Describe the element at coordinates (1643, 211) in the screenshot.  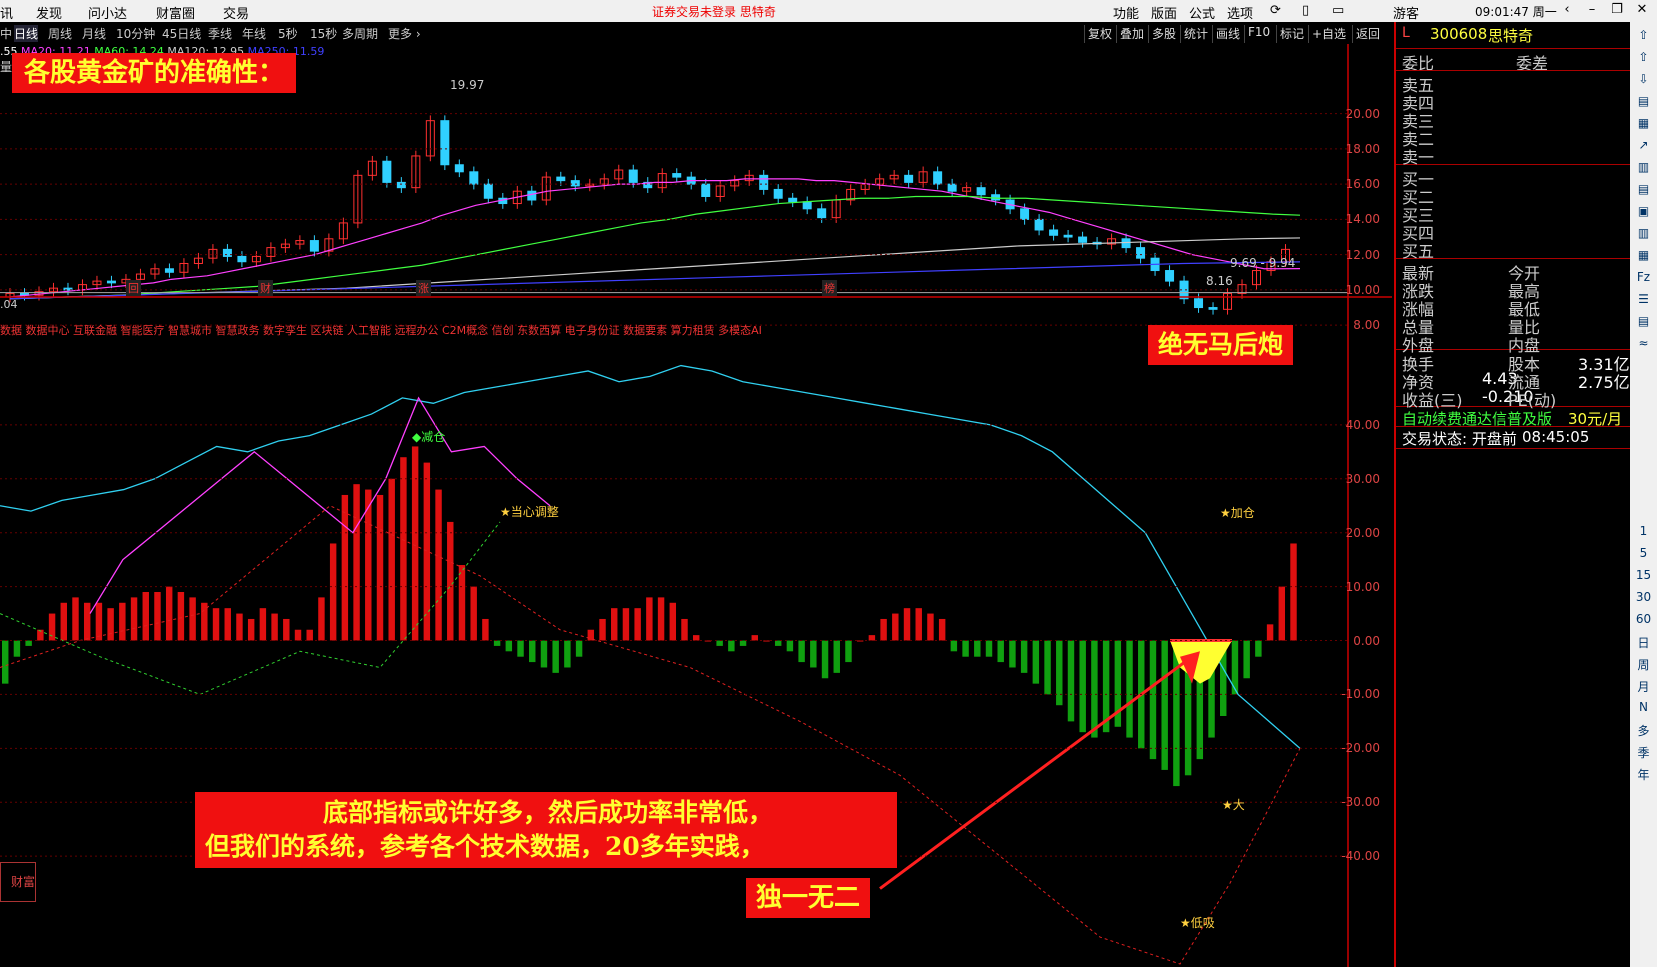
I see `toolbar-icon: ▣` at that location.